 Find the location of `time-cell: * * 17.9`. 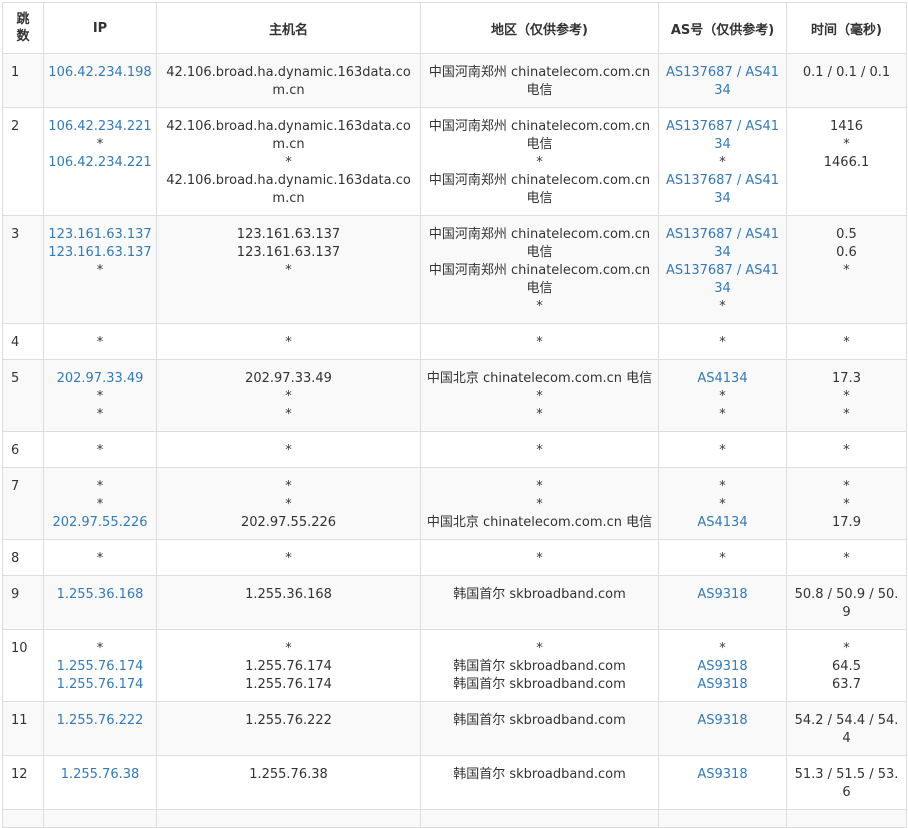

time-cell: * * 17.9 is located at coordinates (846, 503).